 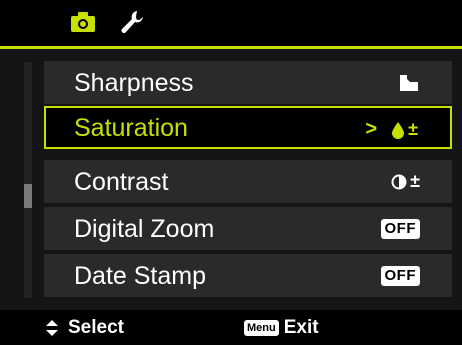 I want to click on menu-item-digital-zoom: Digital Zoom OFF, so click(x=248, y=228).